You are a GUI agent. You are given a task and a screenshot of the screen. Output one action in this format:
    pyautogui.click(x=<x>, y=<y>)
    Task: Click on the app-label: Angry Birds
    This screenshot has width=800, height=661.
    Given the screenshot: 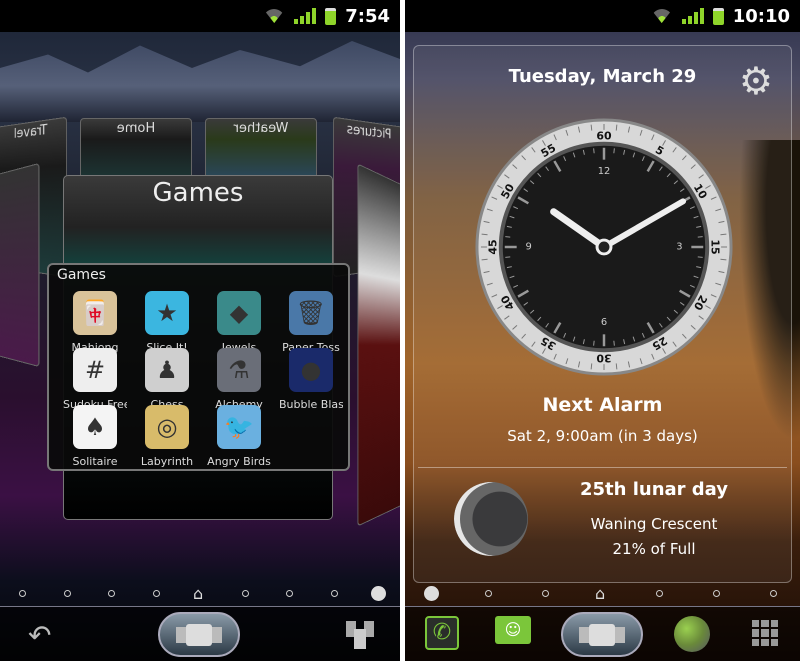 What is the action you would take?
    pyautogui.click(x=239, y=461)
    